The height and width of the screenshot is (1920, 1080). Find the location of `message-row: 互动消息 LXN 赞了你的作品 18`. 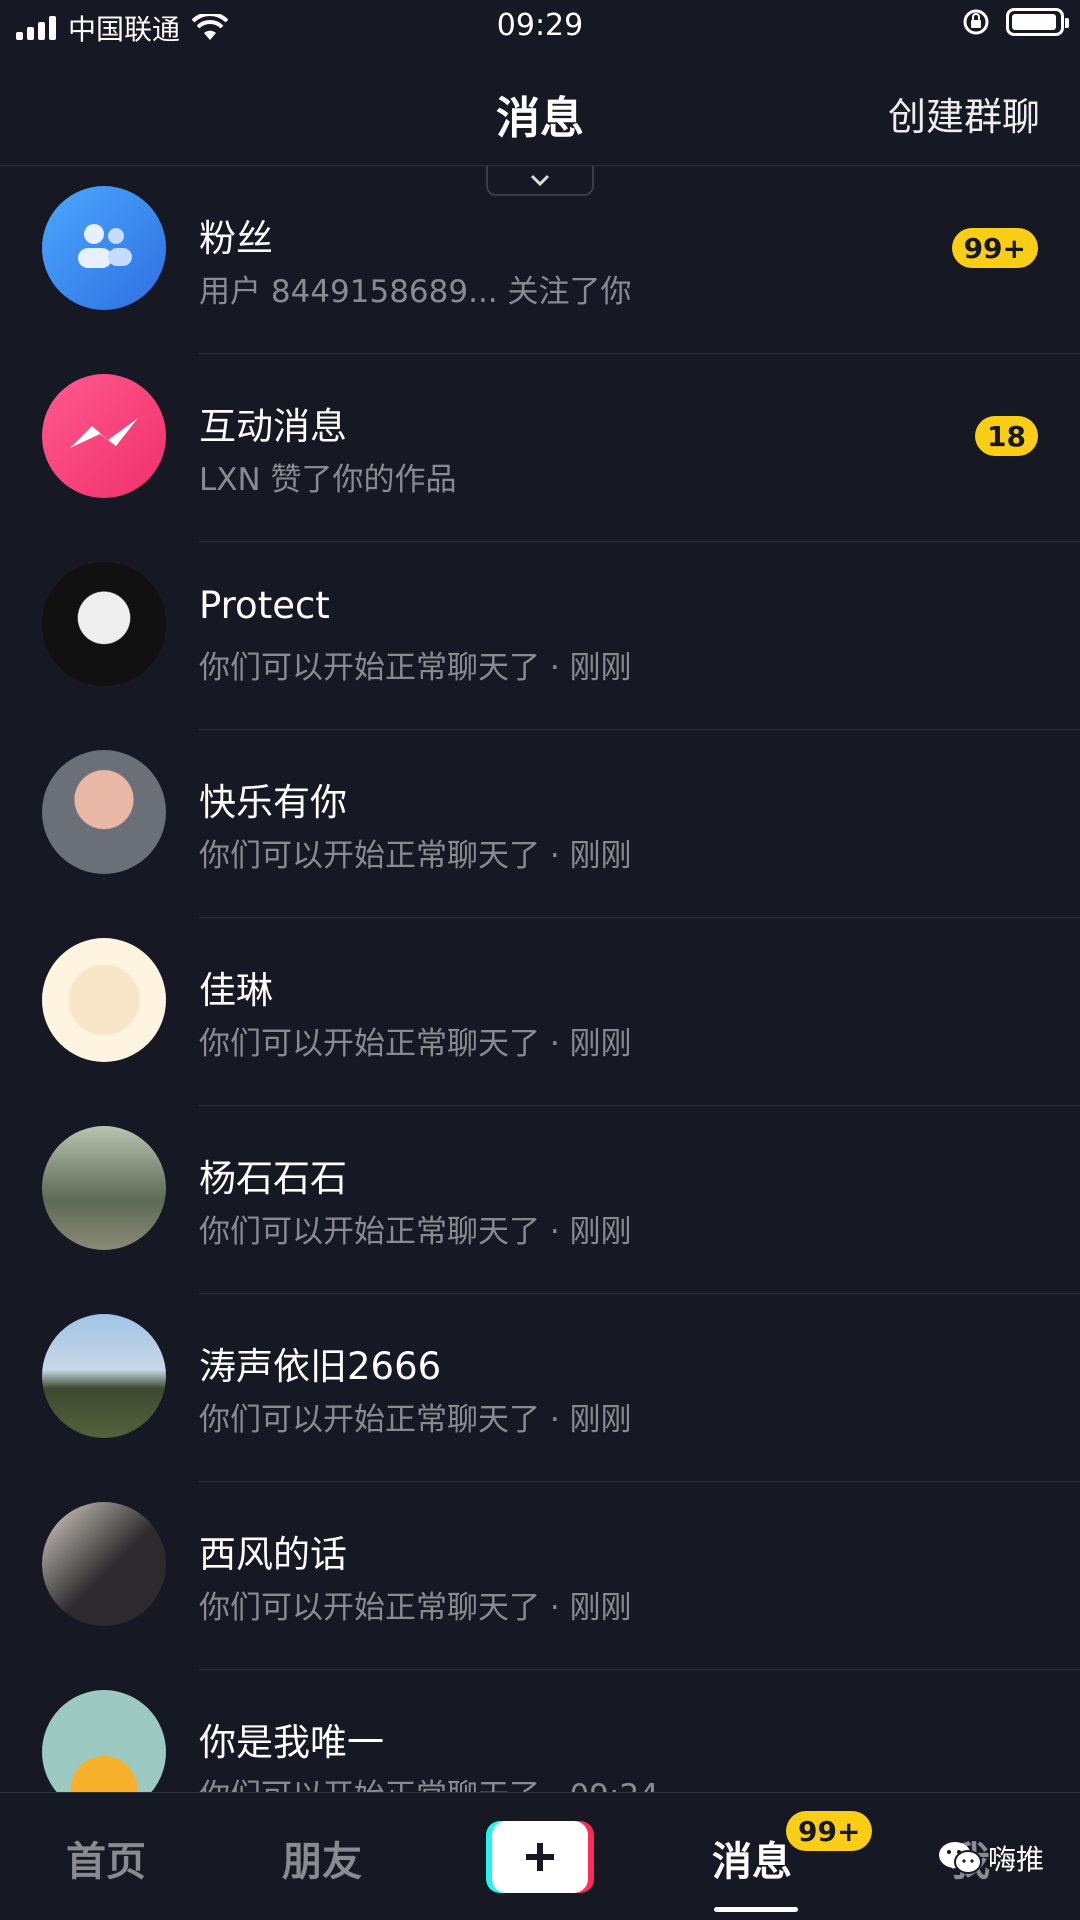

message-row: 互动消息 LXN 赞了你的作品 18 is located at coordinates (540, 448).